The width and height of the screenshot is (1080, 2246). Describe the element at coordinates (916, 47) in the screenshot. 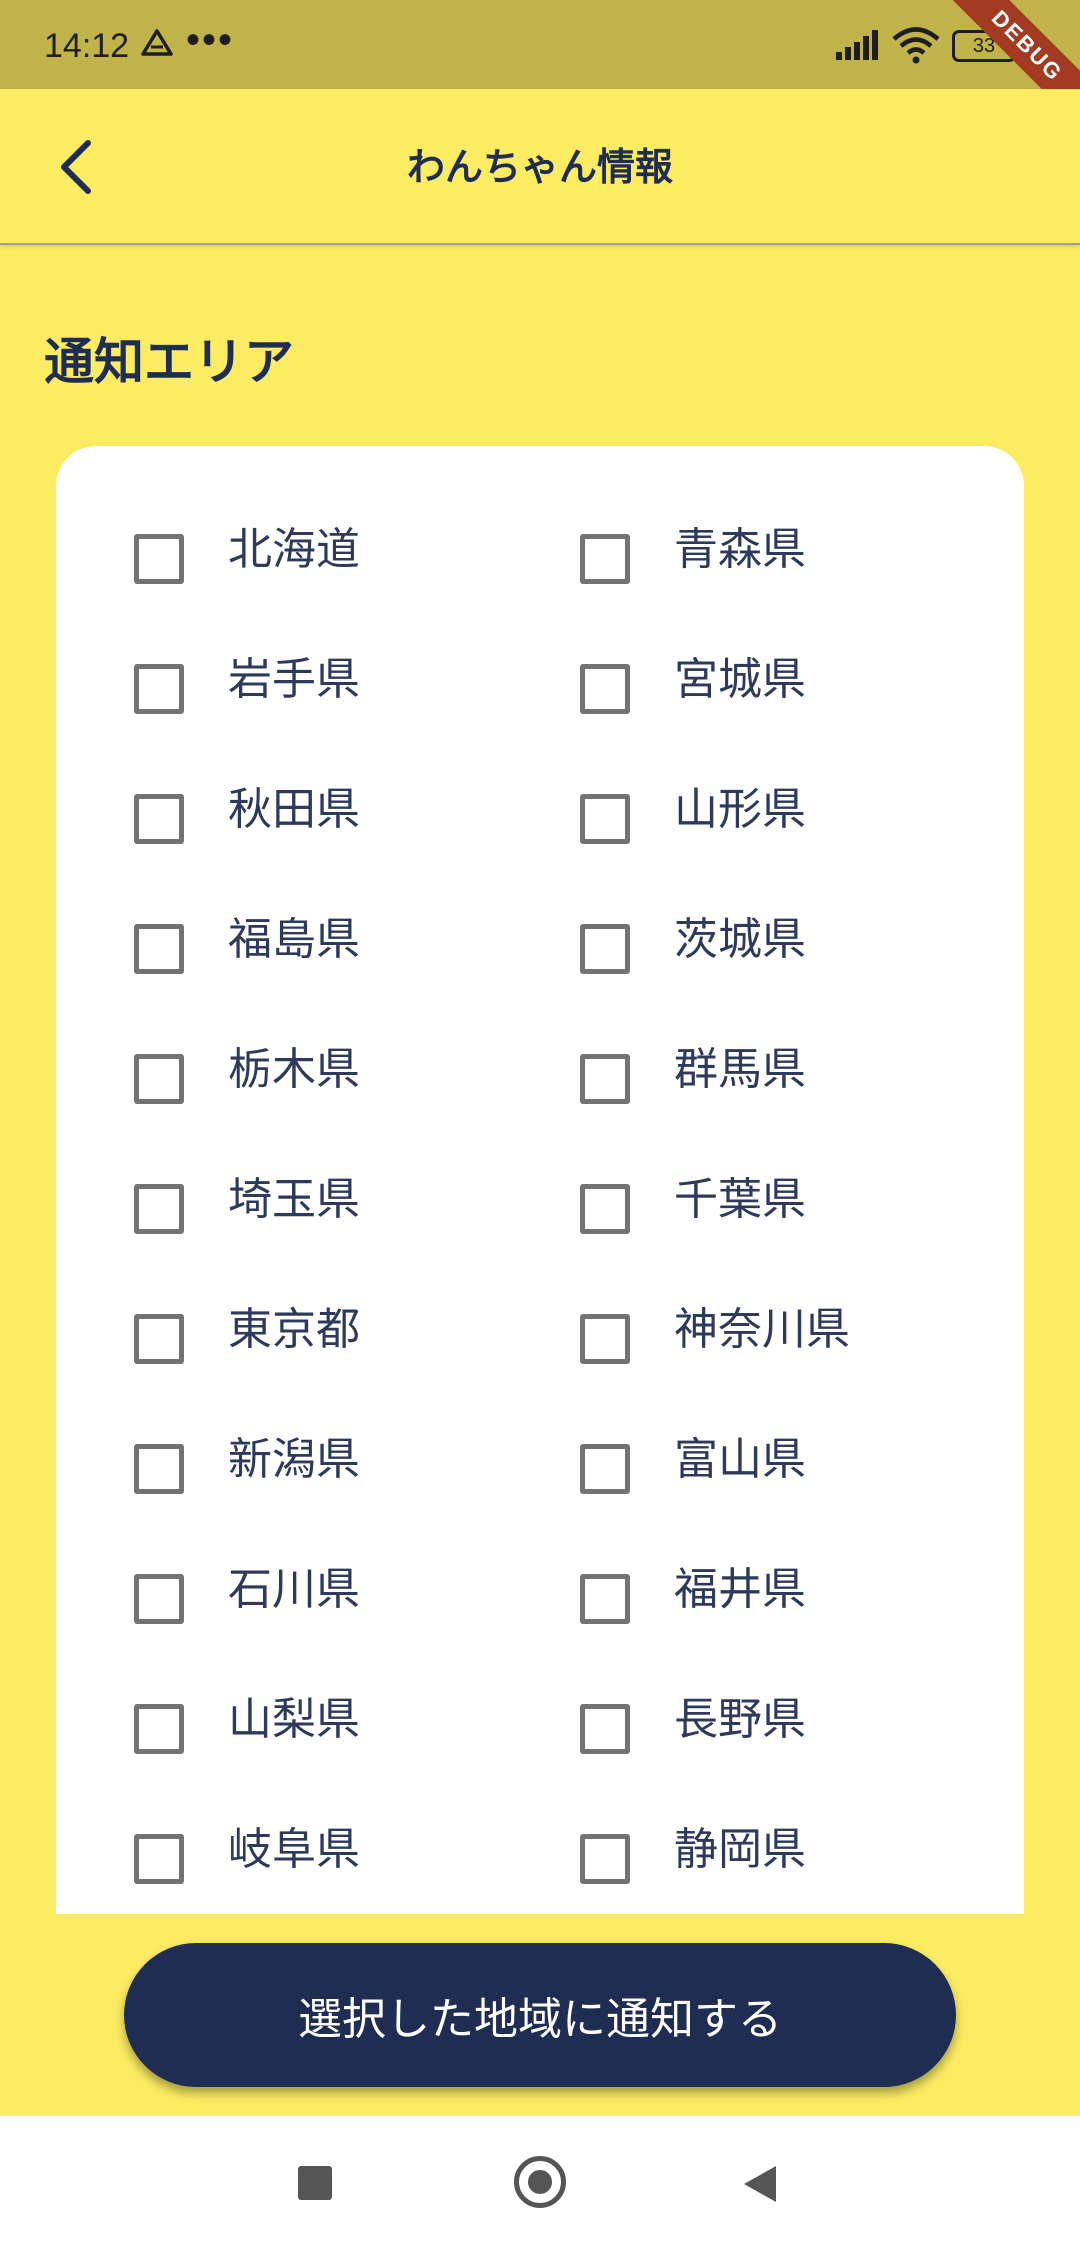

I see `wifi-icon` at that location.